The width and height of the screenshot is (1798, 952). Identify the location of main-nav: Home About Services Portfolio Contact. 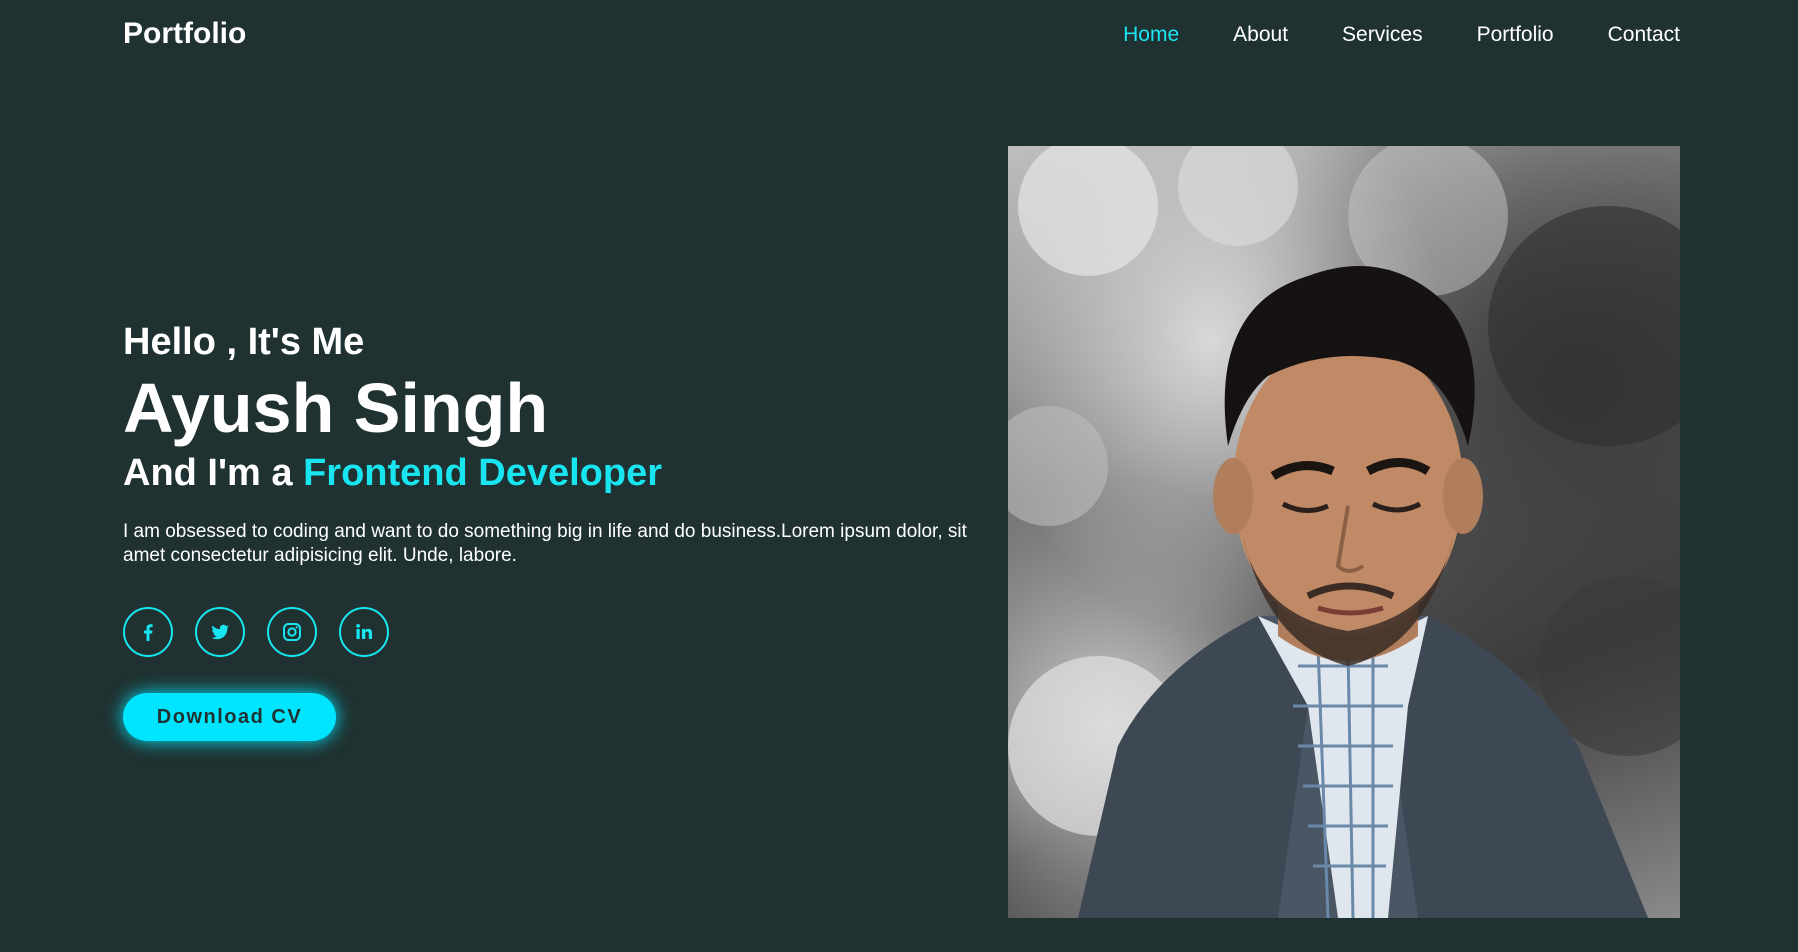
(1374, 35).